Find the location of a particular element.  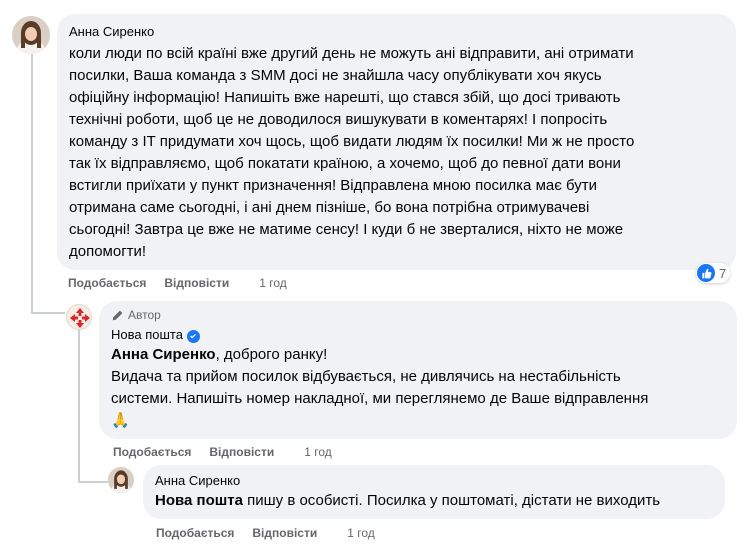

author-tag: Автор is located at coordinates (418, 315).